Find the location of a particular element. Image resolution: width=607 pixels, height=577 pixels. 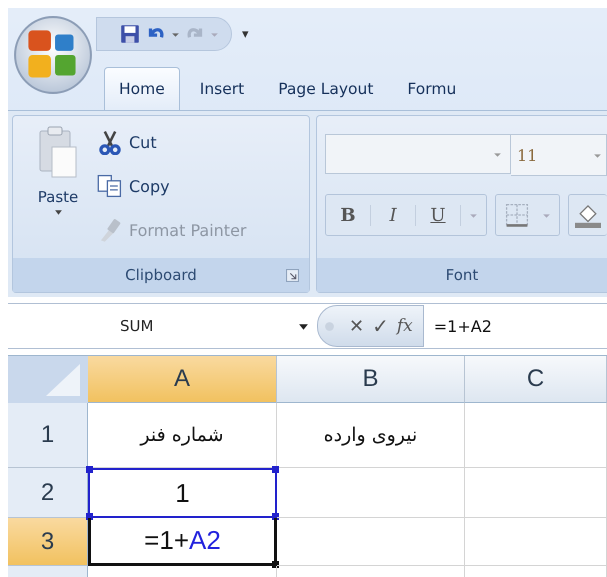

scissors-icon is located at coordinates (110, 142).